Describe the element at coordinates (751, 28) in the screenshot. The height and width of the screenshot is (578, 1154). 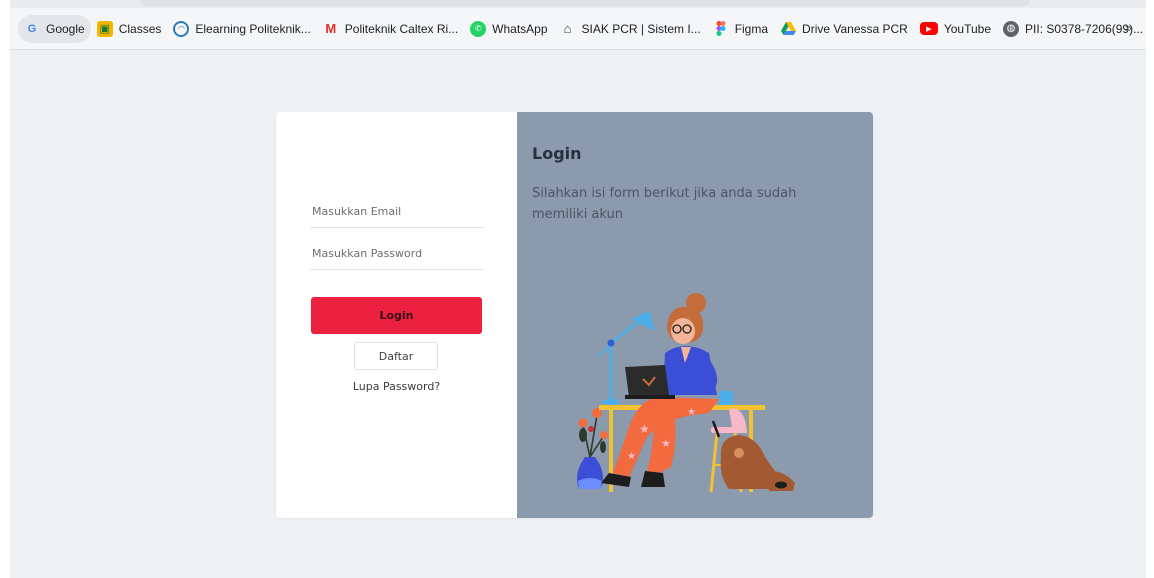
I see `bookmark-label: Figma` at that location.